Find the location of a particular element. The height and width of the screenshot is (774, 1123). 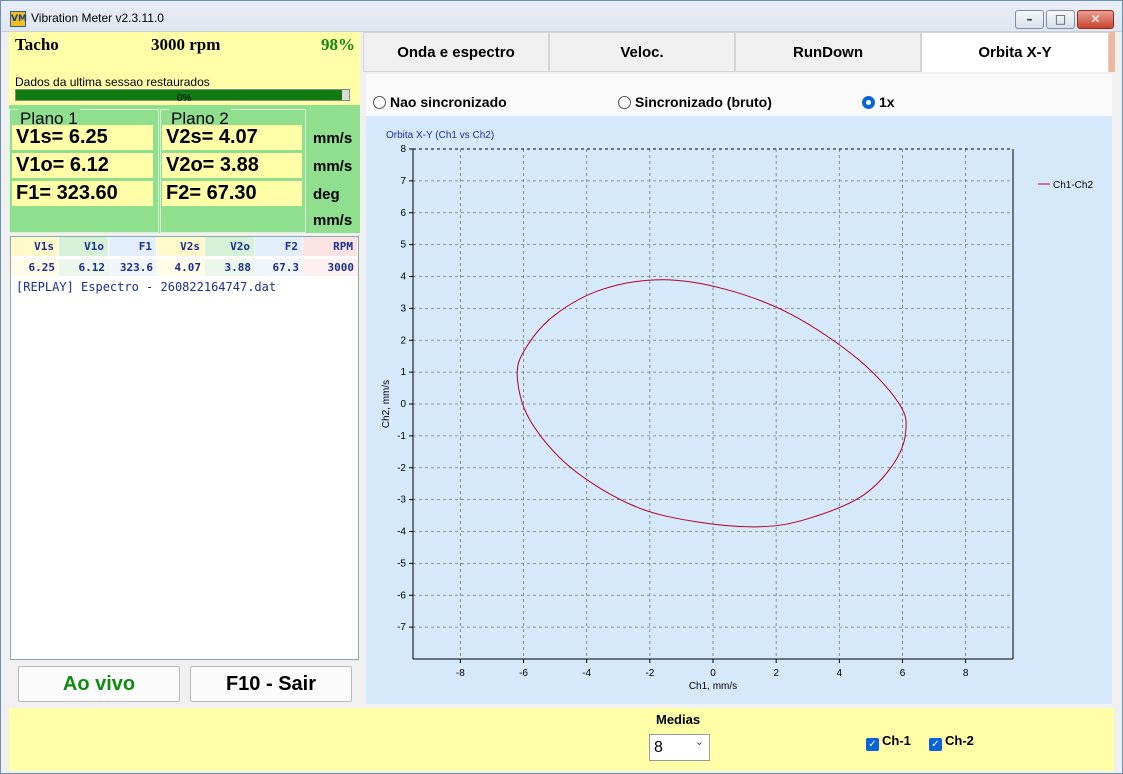

tab-orbita-xy: Orbita X-Y is located at coordinates (1015, 52).